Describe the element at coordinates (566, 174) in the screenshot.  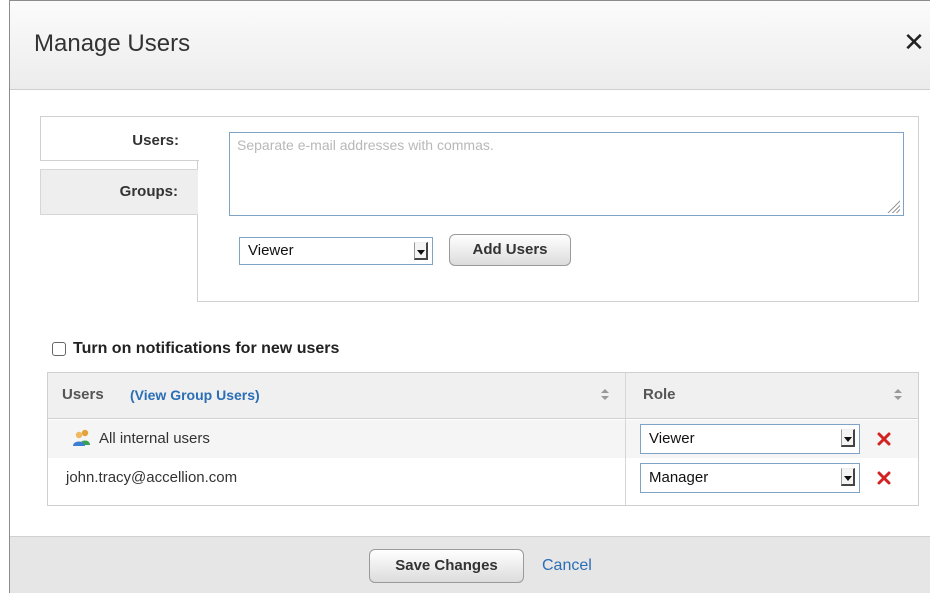
I see `email-addresses-input` at that location.